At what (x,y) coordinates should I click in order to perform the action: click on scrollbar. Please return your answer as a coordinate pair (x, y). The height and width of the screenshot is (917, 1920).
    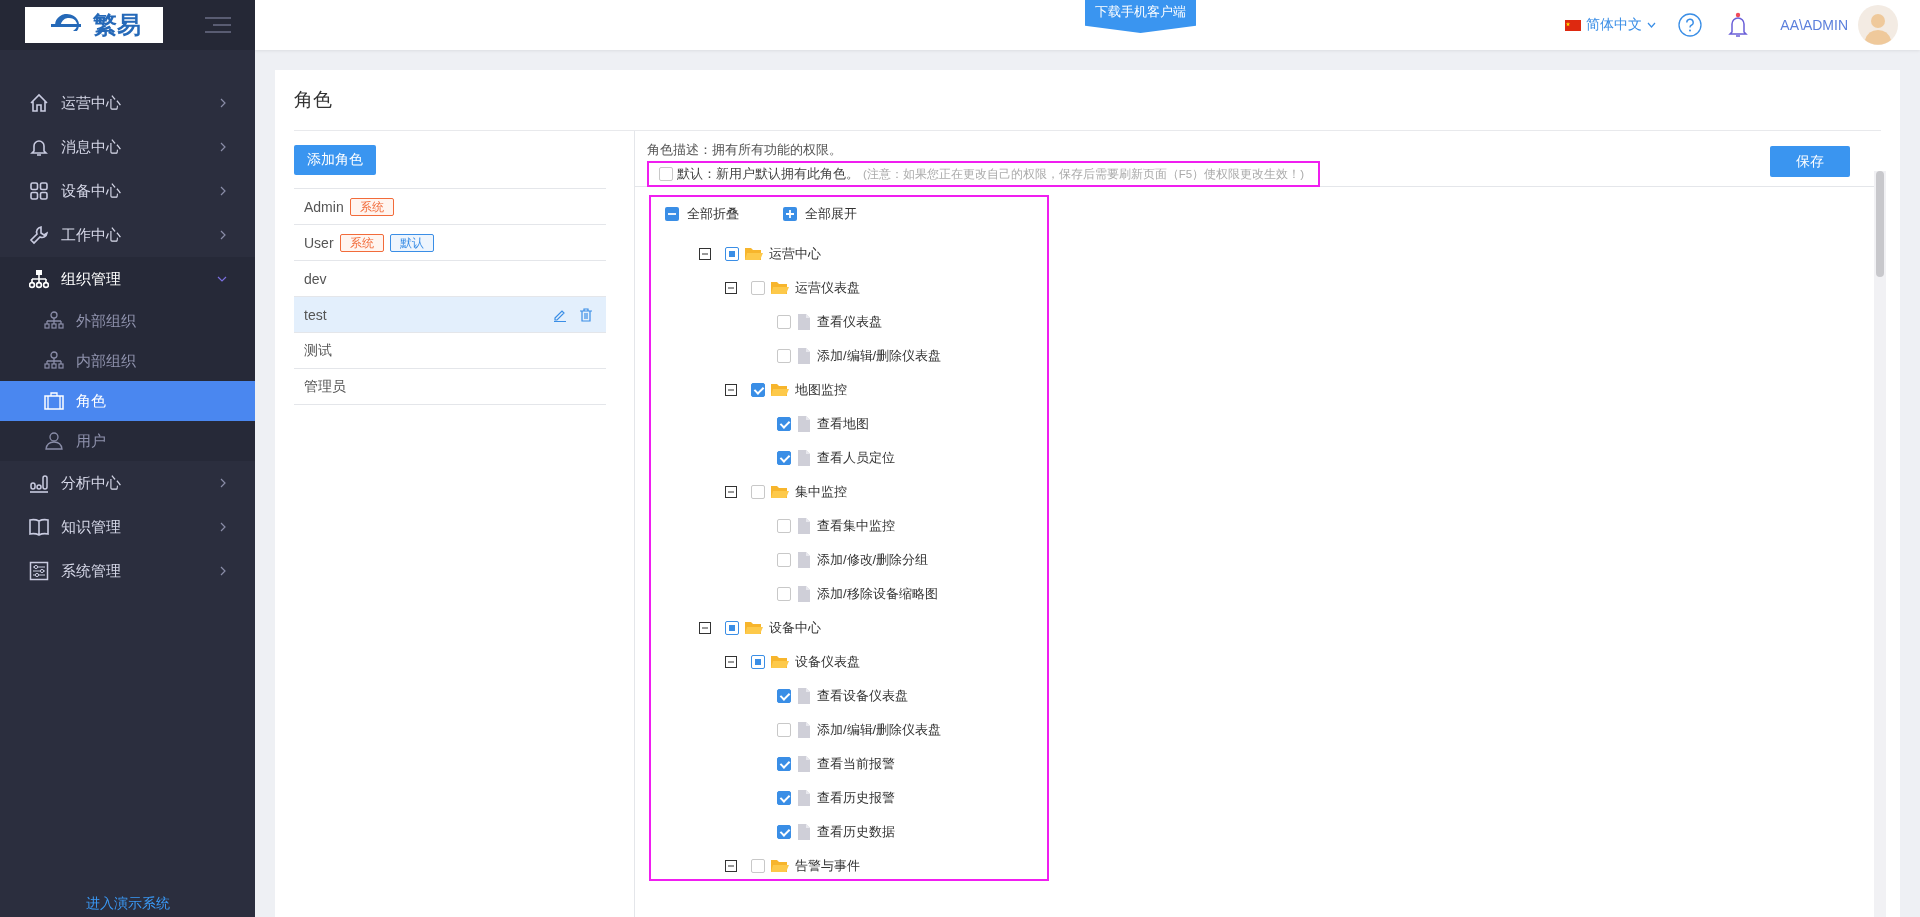
    Looking at the image, I should click on (1880, 544).